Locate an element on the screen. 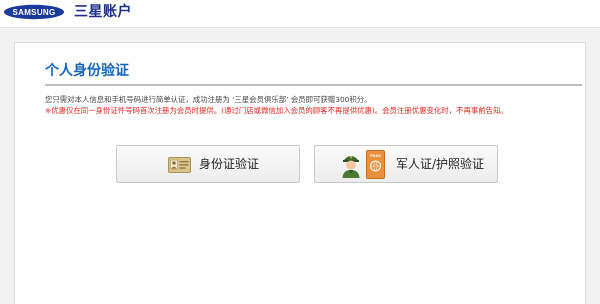 This screenshot has width=600, height=304. title-divider is located at coordinates (313, 85).